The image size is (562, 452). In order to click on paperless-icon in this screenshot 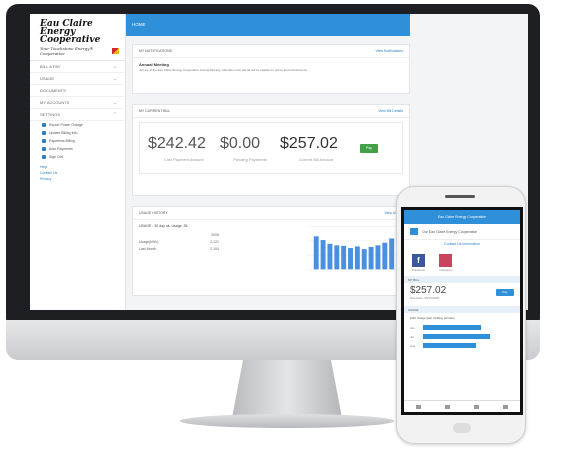, I will do `click(44, 141)`.